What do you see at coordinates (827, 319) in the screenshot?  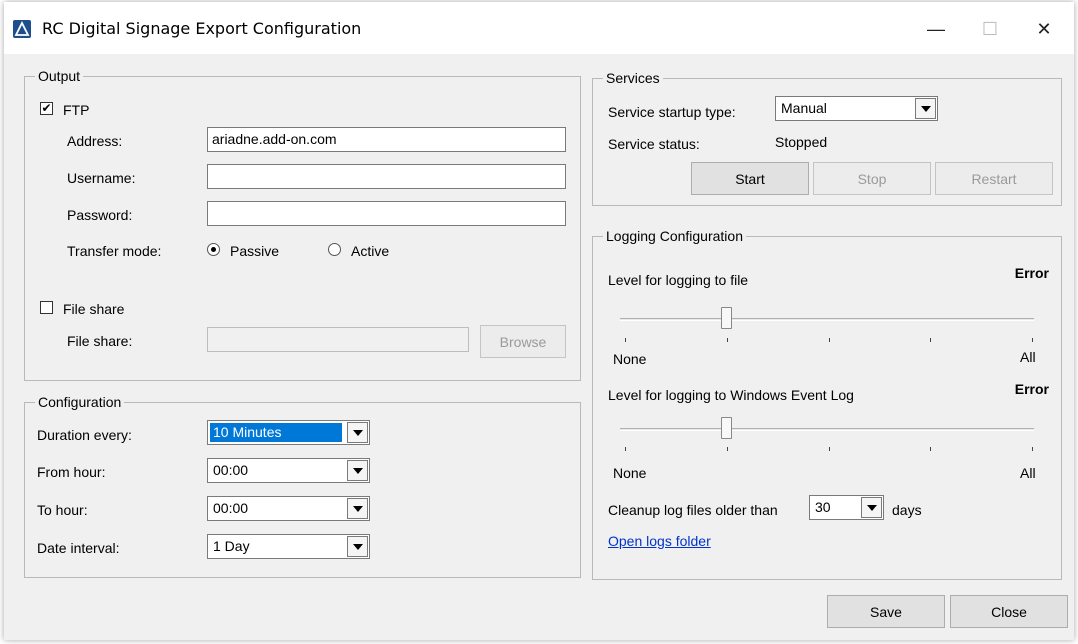 I see `file-log-slider-track` at bounding box center [827, 319].